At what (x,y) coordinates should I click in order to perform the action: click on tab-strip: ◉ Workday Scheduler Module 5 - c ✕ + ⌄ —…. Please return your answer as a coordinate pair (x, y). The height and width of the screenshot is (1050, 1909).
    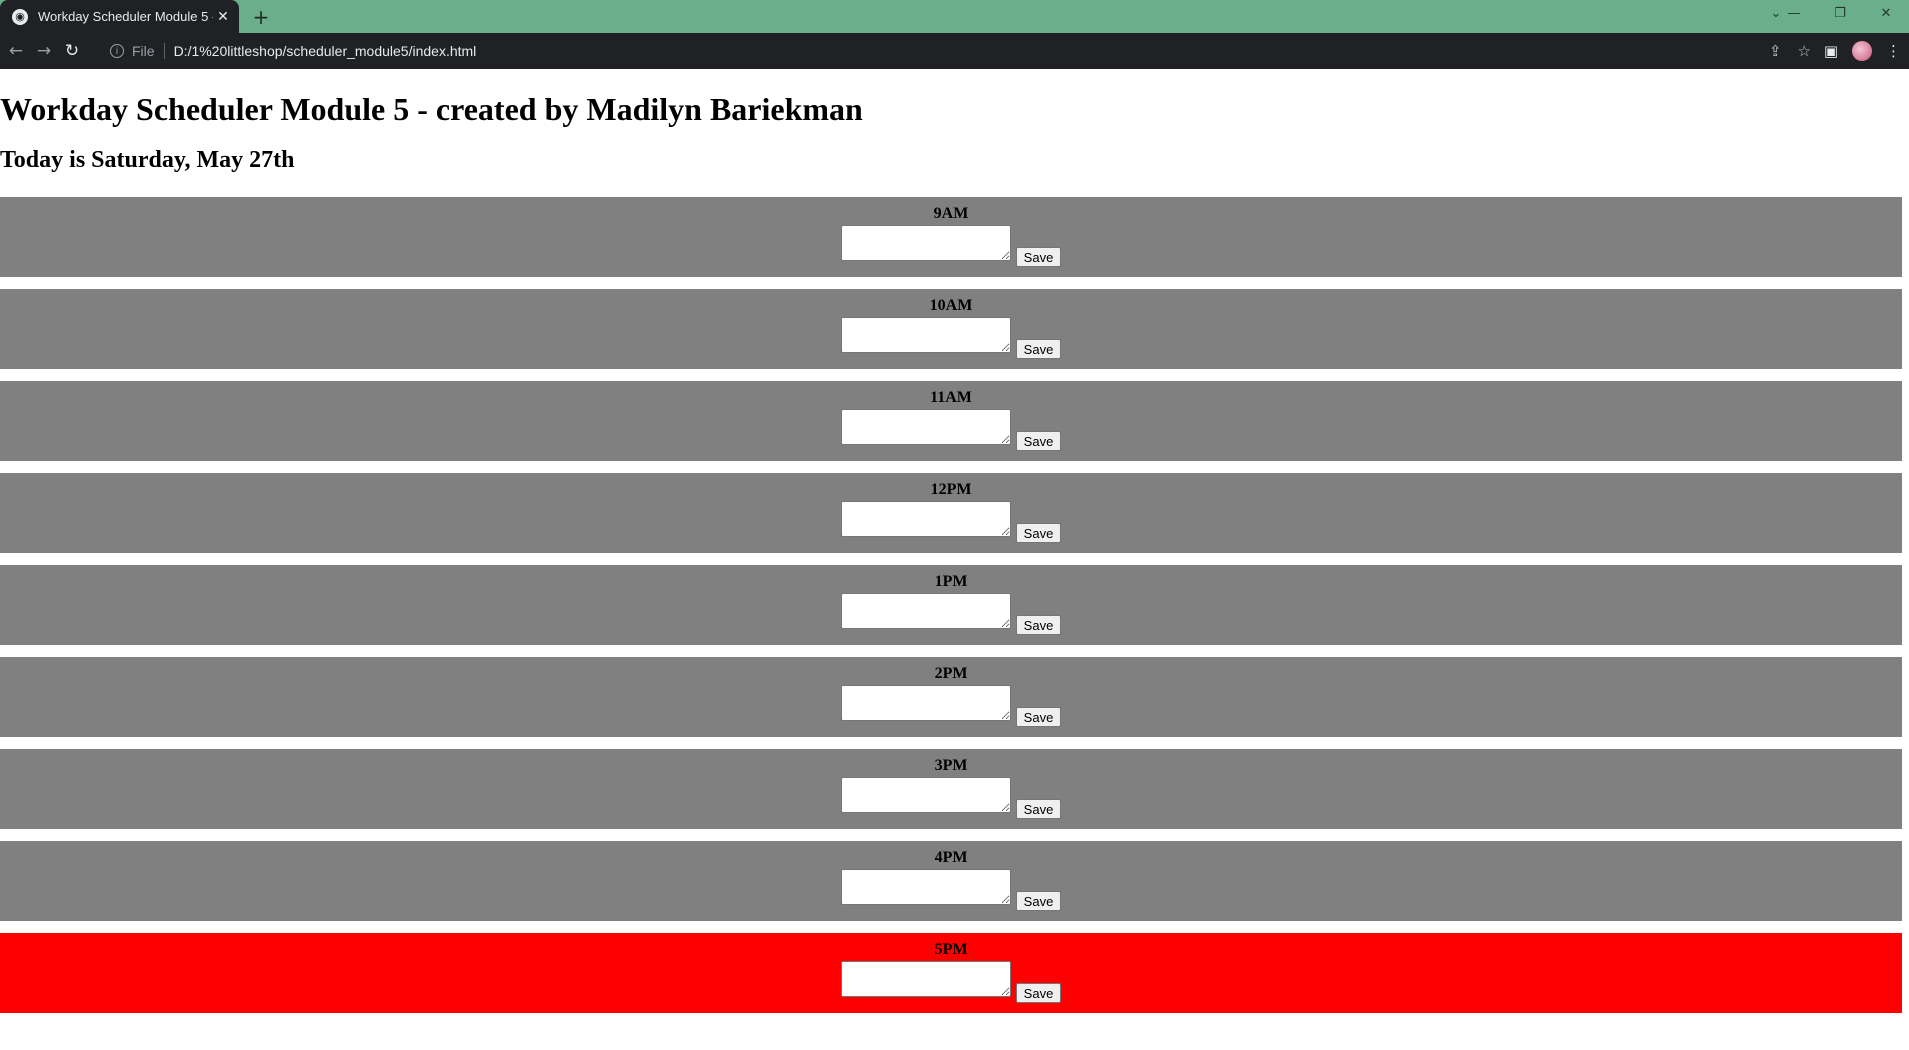
    Looking at the image, I should click on (954, 16).